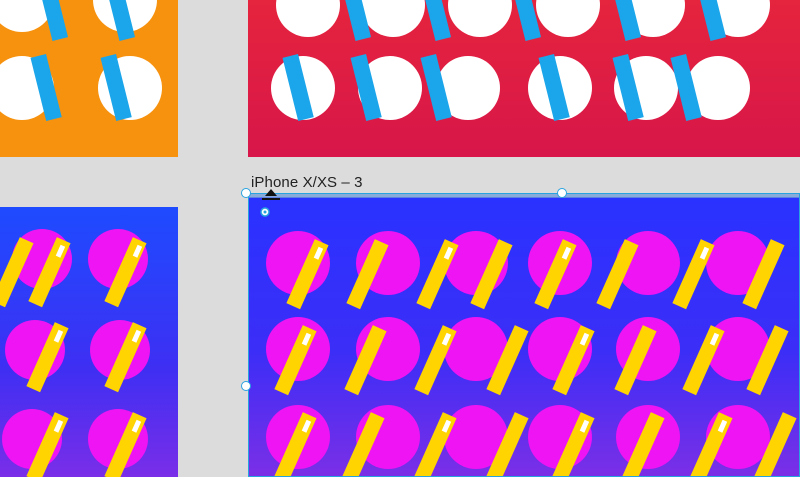  Describe the element at coordinates (81, 60) in the screenshot. I see `artboard-orange-pattern` at that location.